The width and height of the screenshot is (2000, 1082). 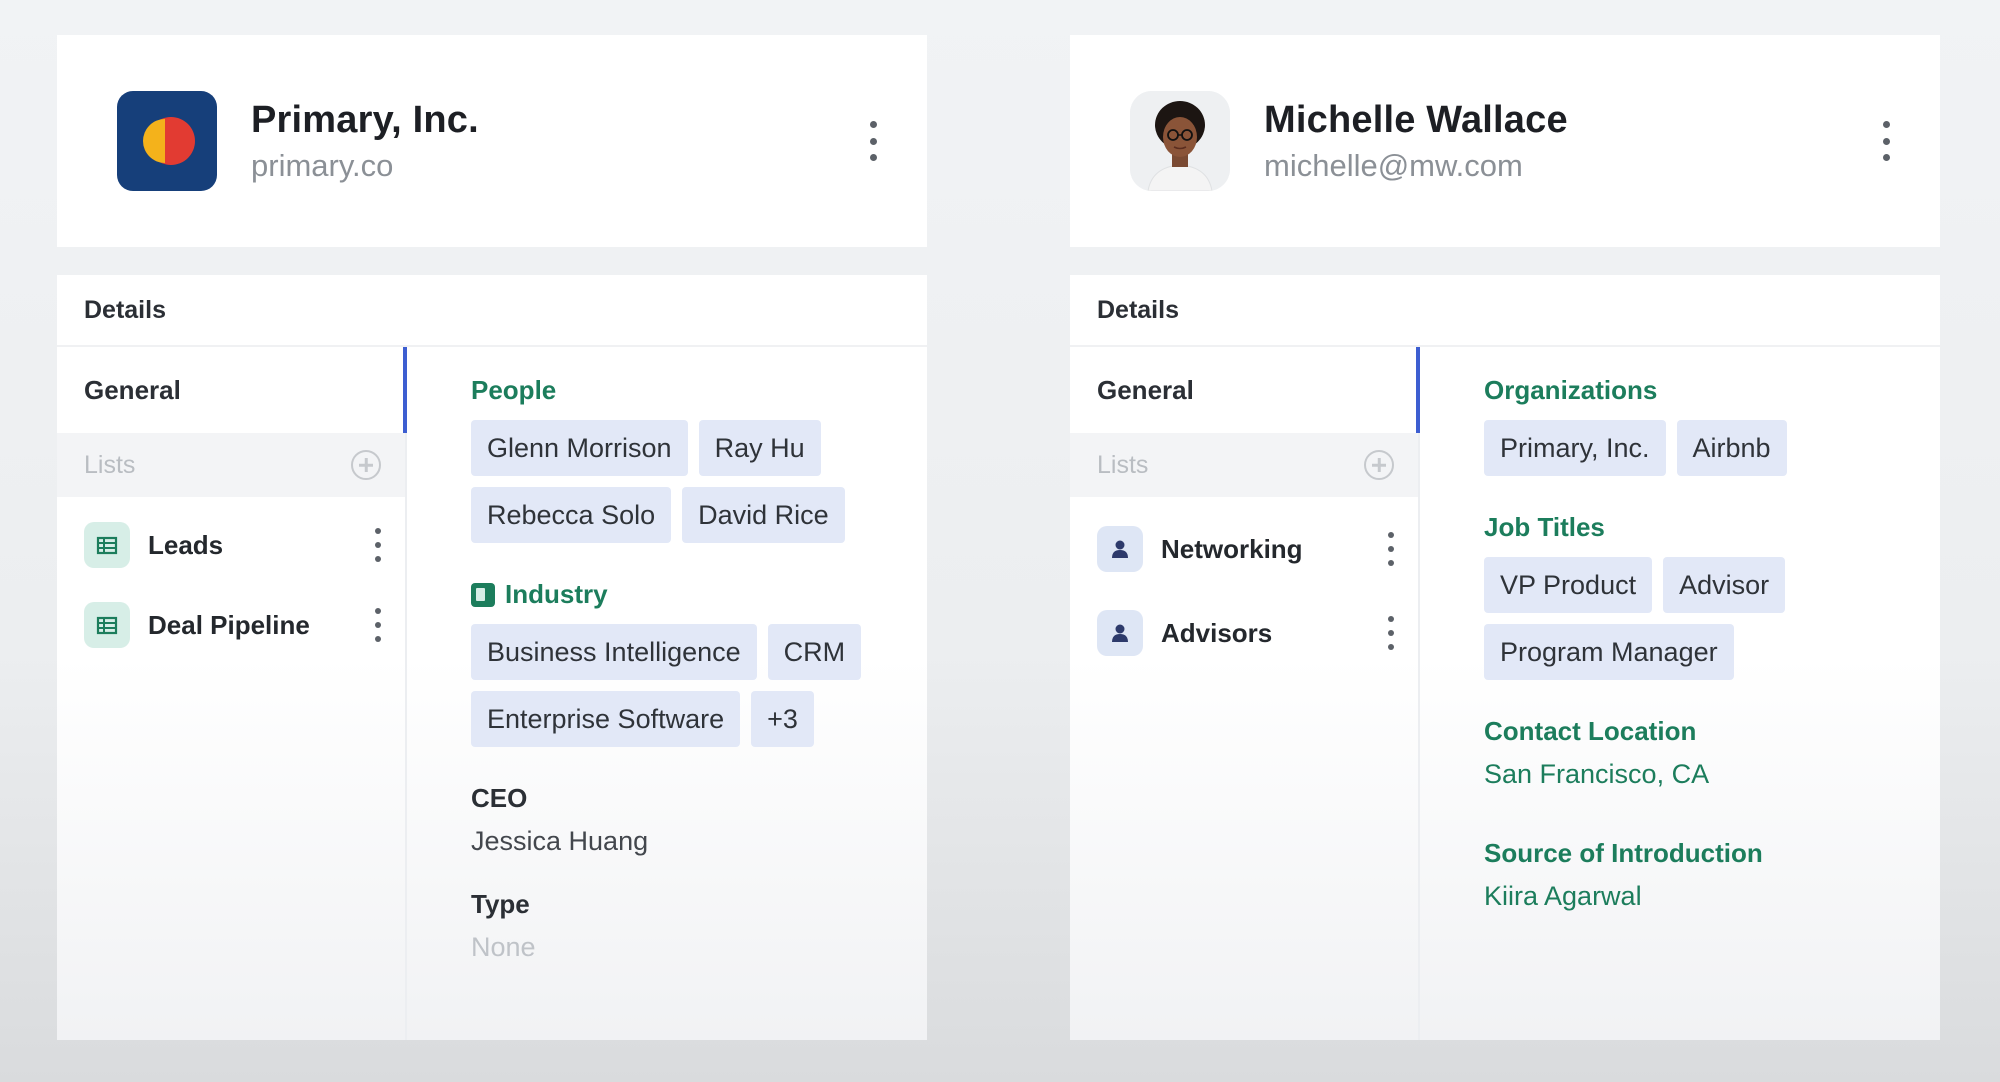 I want to click on job-titles-title: Job Titles, so click(x=1544, y=527).